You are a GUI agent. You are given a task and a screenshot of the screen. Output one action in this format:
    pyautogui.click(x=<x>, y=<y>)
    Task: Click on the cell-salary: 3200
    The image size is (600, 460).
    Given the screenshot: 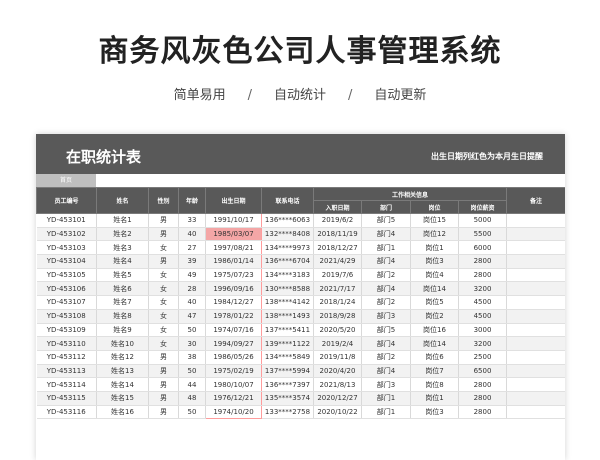 What is the action you would take?
    pyautogui.click(x=483, y=289)
    